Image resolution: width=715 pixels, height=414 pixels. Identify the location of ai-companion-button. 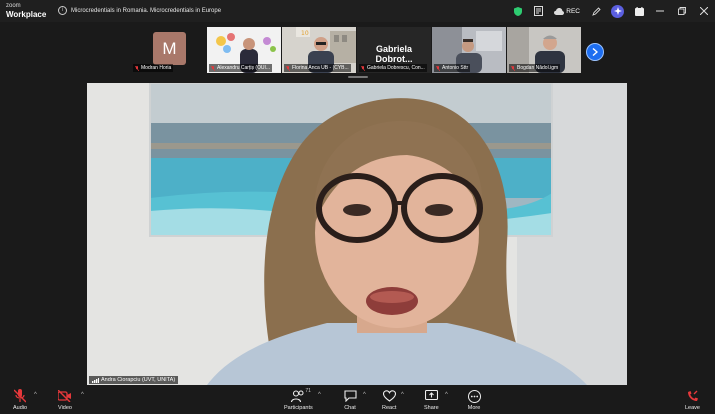
(617, 11).